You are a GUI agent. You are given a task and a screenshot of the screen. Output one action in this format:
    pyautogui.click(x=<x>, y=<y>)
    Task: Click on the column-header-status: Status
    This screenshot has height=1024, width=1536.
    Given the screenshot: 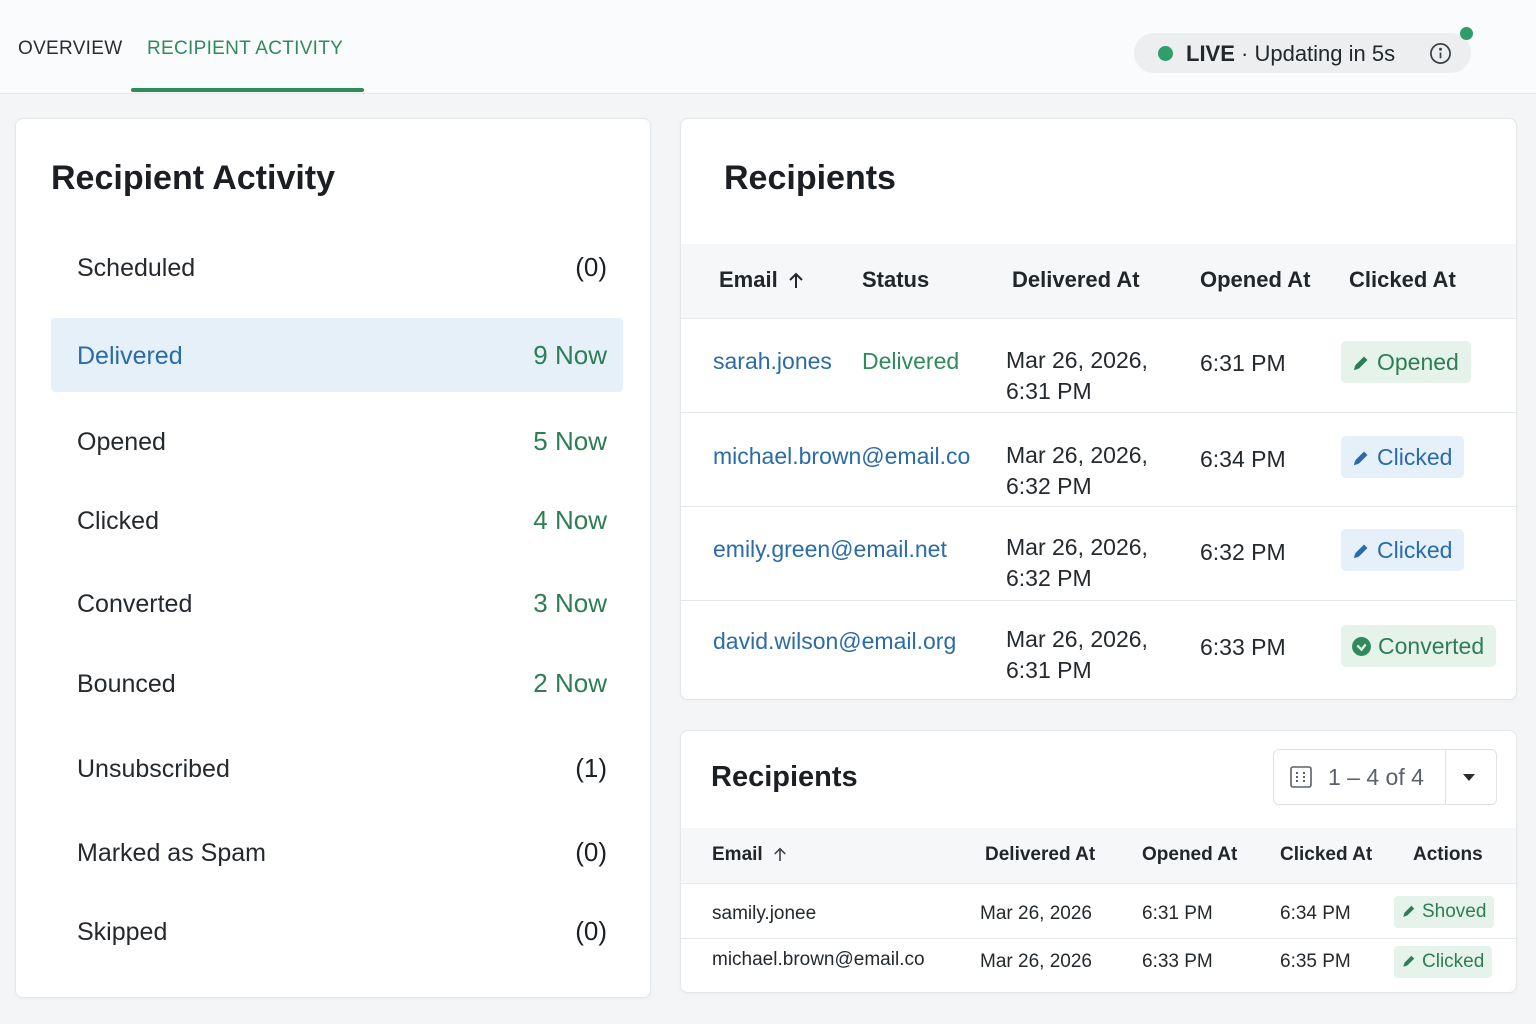 What is the action you would take?
    pyautogui.click(x=895, y=280)
    